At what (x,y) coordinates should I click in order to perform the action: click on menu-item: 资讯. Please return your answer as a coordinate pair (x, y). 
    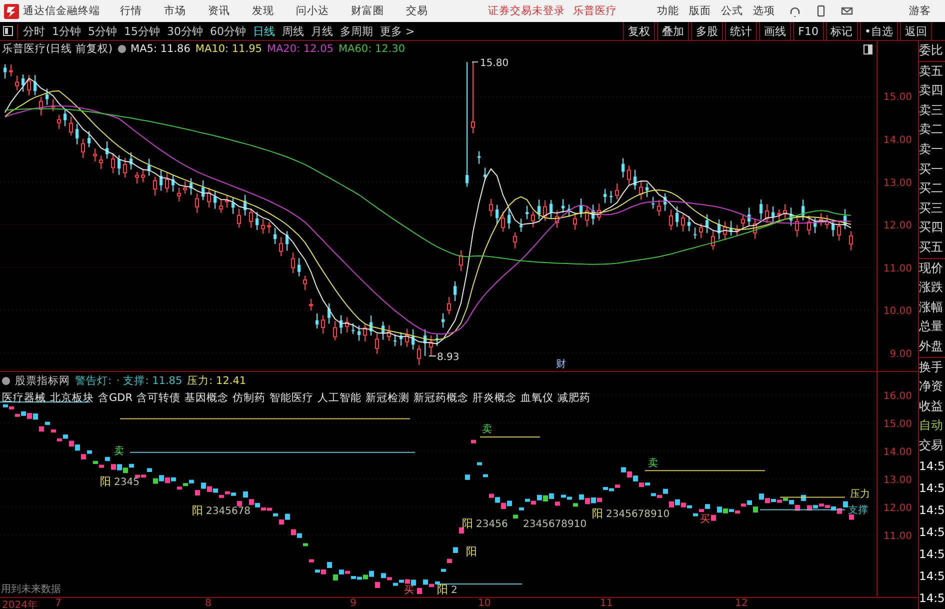
    Looking at the image, I should click on (219, 11).